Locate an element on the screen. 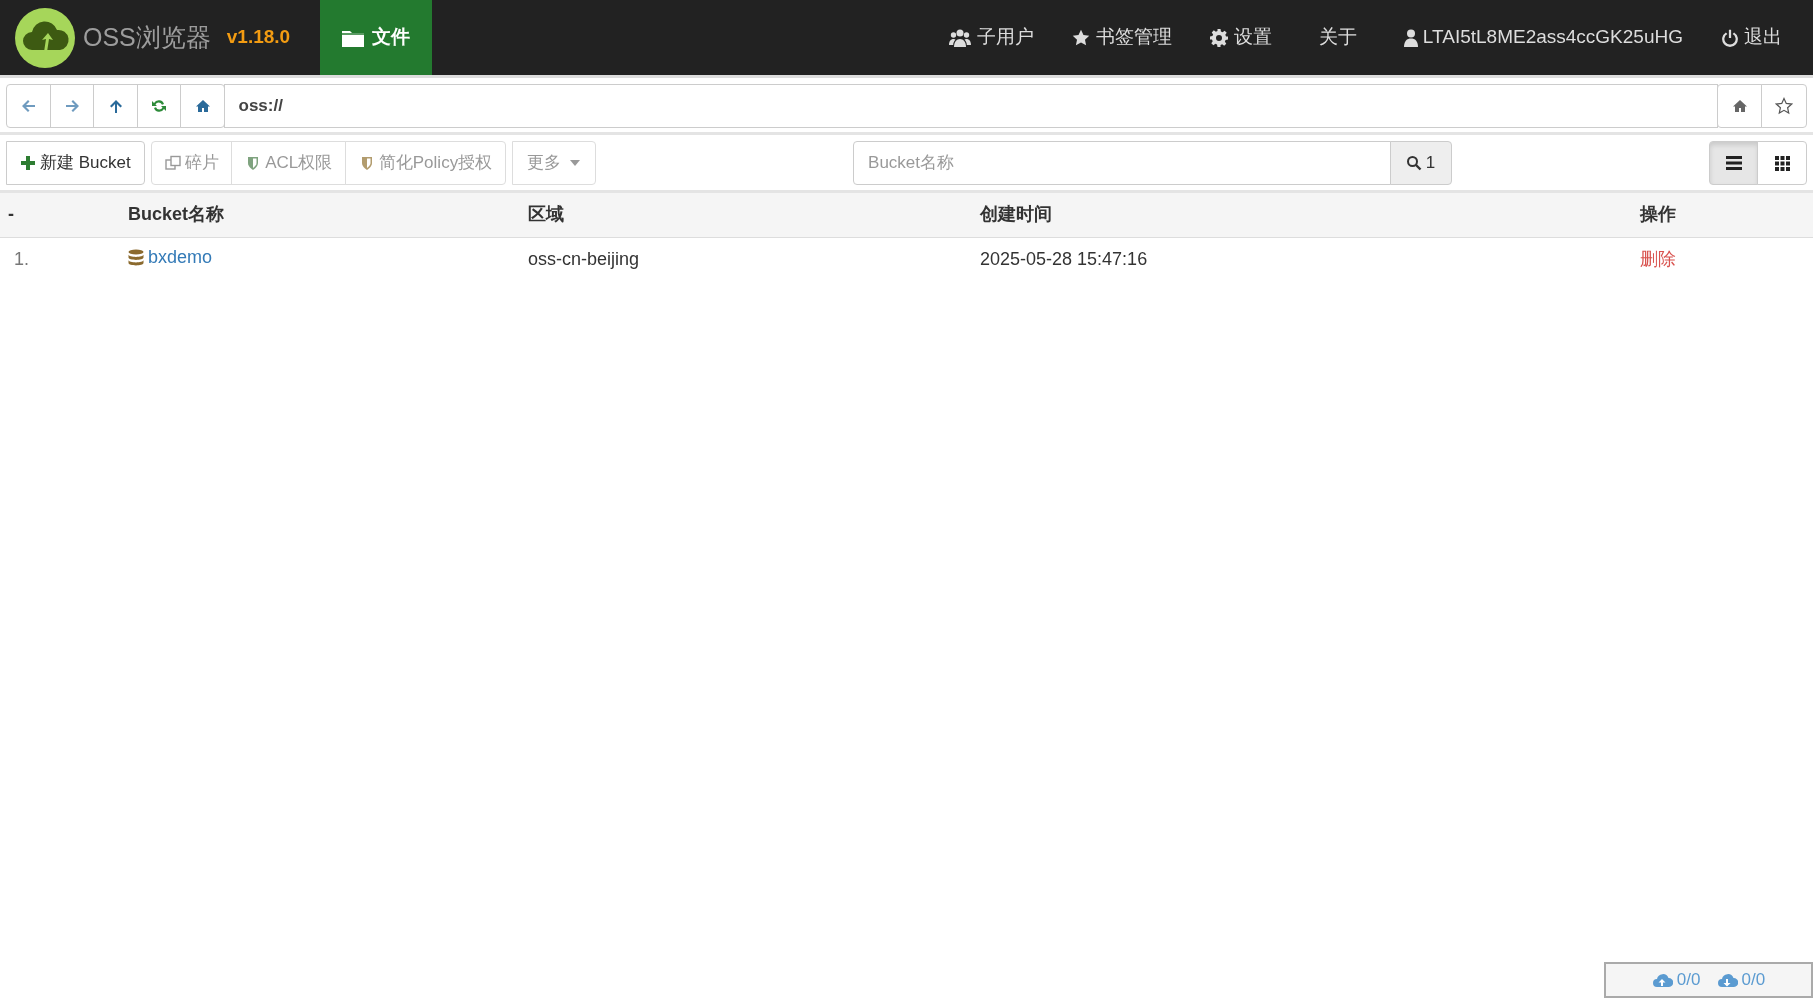  users-icon is located at coordinates (959, 37).